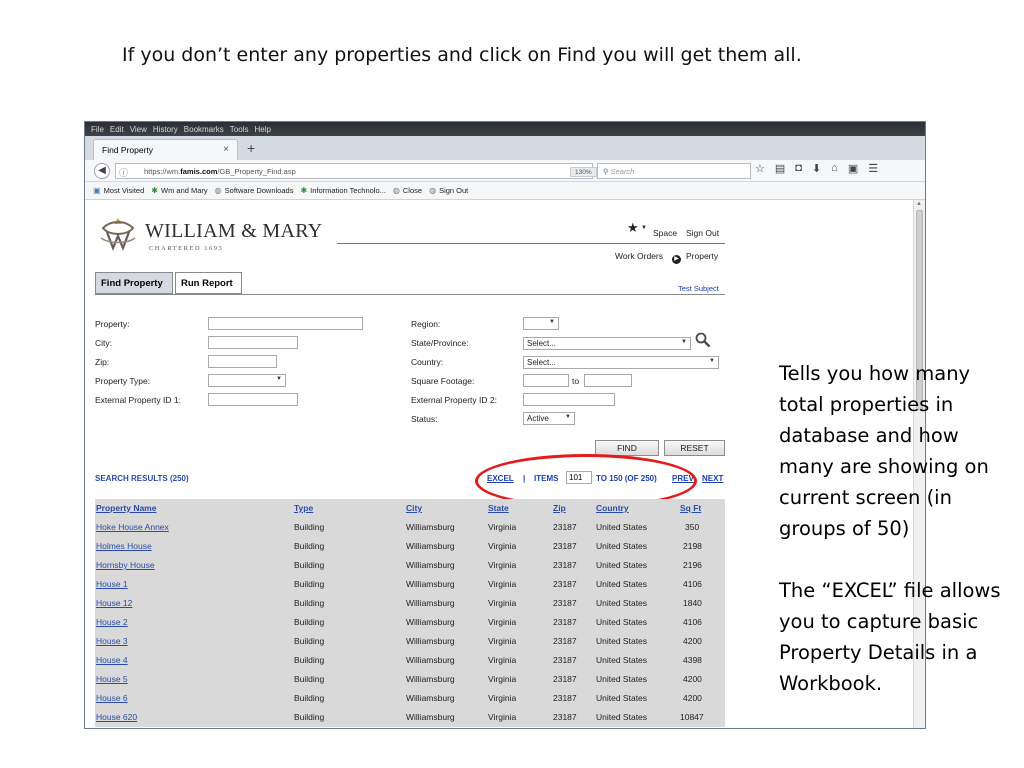 Image resolution: width=1024 pixels, height=768 pixels. What do you see at coordinates (694, 448) in the screenshot?
I see `reset-button: RESET` at bounding box center [694, 448].